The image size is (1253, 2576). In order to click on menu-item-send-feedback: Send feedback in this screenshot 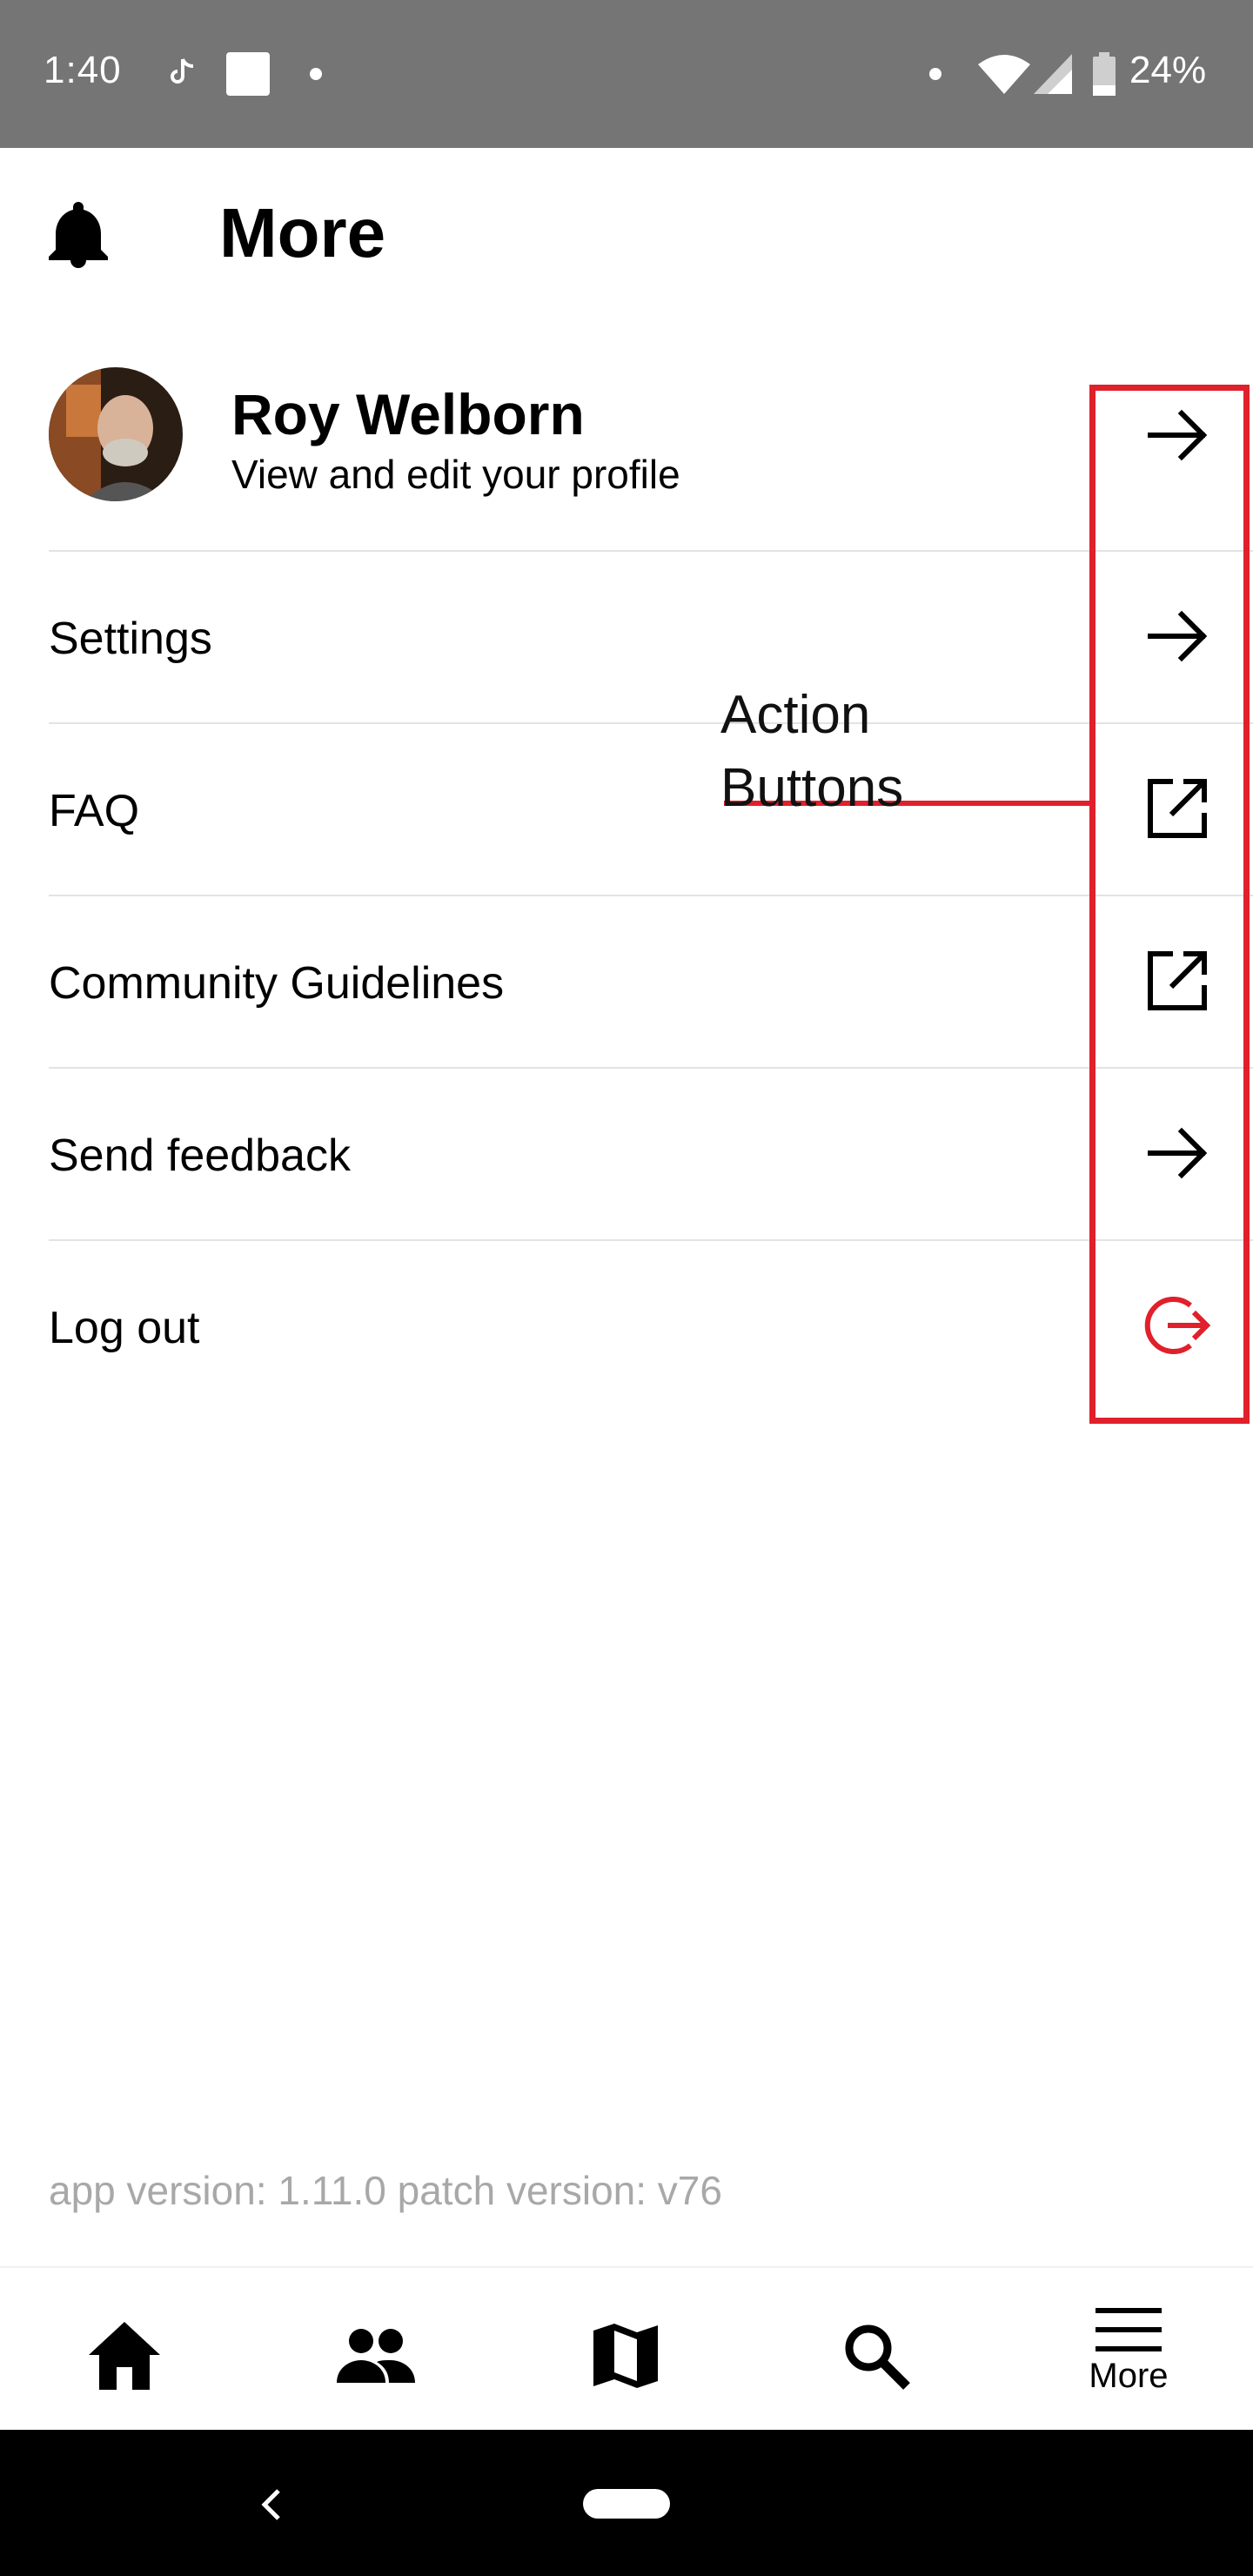, I will do `click(200, 1156)`.